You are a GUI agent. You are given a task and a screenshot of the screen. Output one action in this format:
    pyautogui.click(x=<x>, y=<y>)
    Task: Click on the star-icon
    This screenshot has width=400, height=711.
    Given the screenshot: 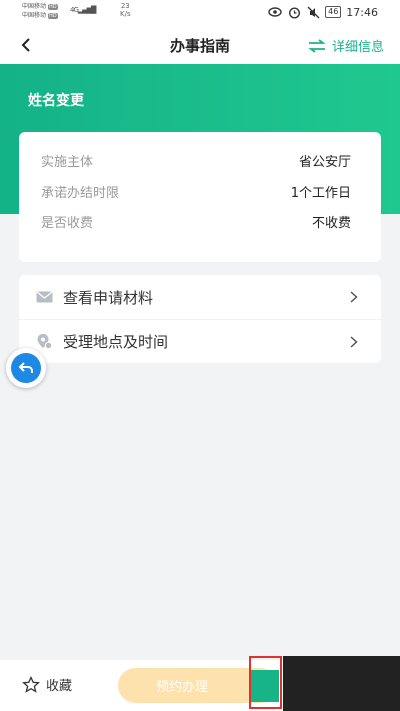 What is the action you would take?
    pyautogui.click(x=31, y=684)
    